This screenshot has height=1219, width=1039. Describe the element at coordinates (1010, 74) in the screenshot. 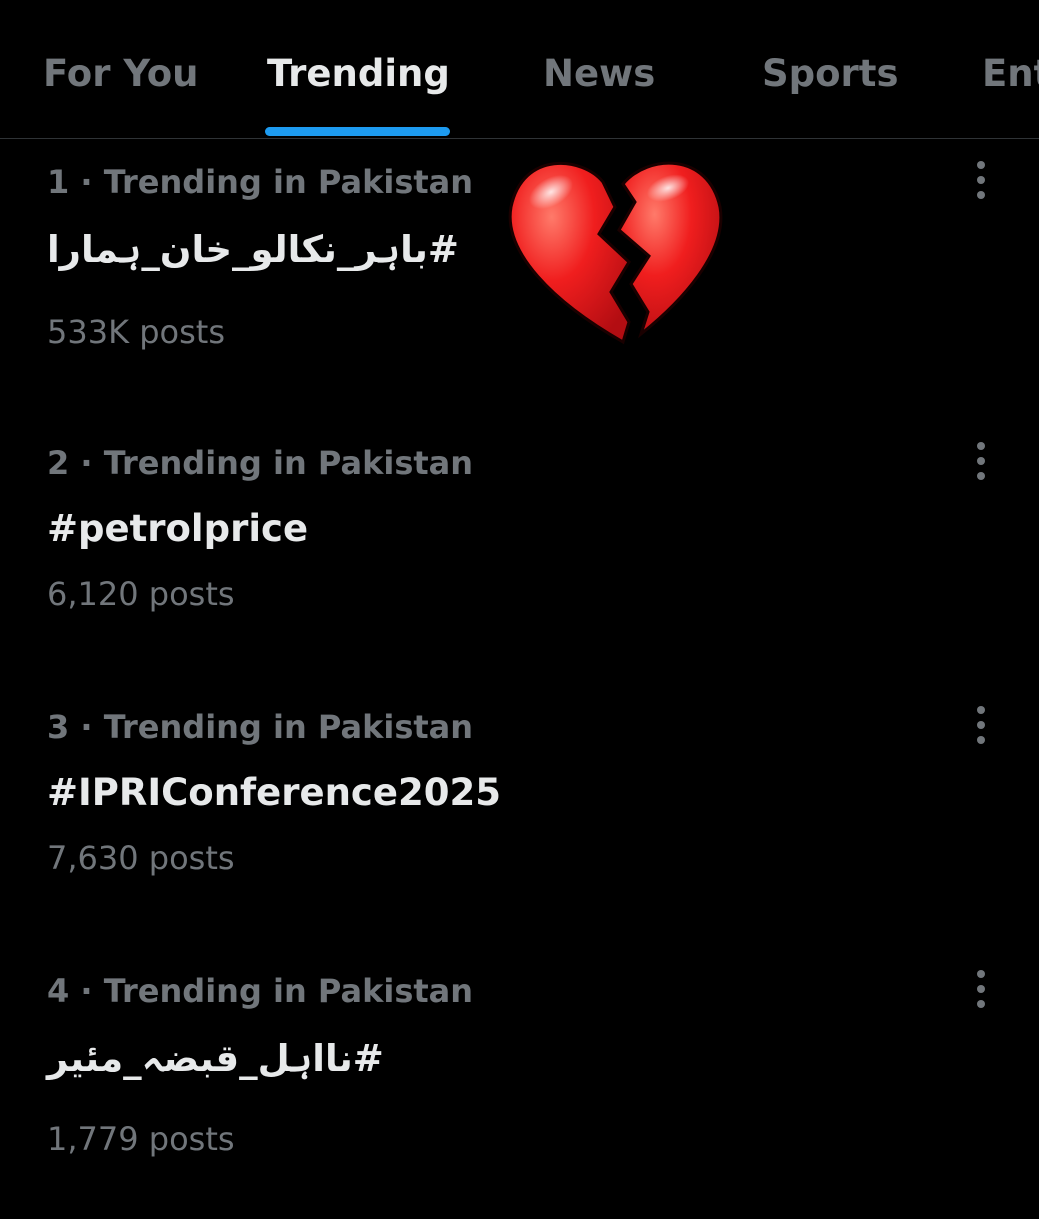

I see `tab-entertainment: Ent` at that location.